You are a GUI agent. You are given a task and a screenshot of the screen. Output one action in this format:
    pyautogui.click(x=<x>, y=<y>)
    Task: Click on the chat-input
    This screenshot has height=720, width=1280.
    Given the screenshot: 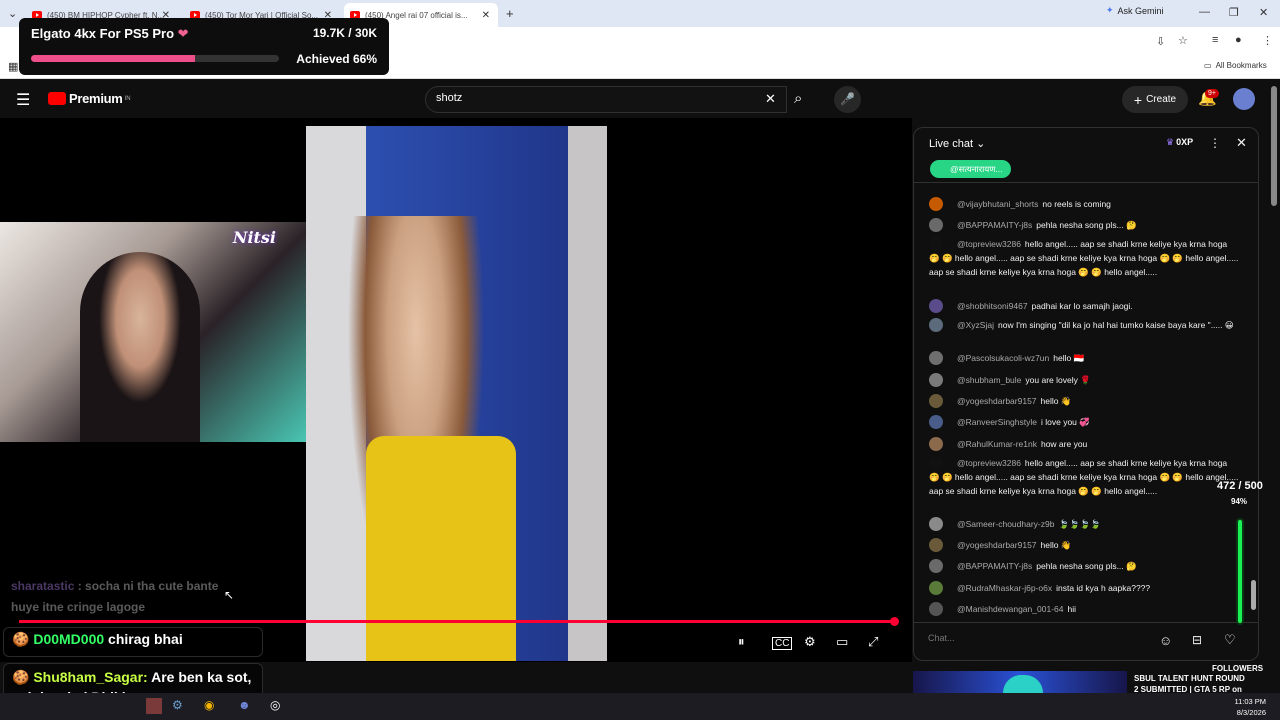 What is the action you would take?
    pyautogui.click(x=1033, y=638)
    